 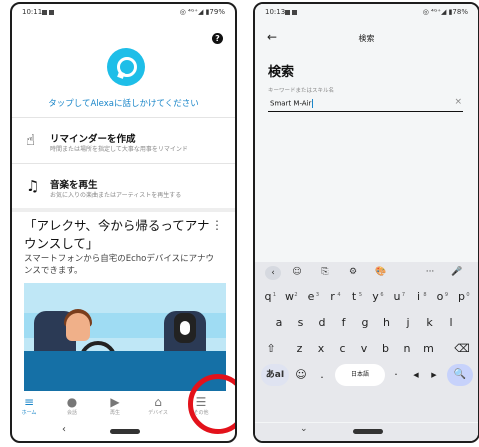 What do you see at coordinates (407, 349) in the screenshot?
I see `key-6: n` at bounding box center [407, 349].